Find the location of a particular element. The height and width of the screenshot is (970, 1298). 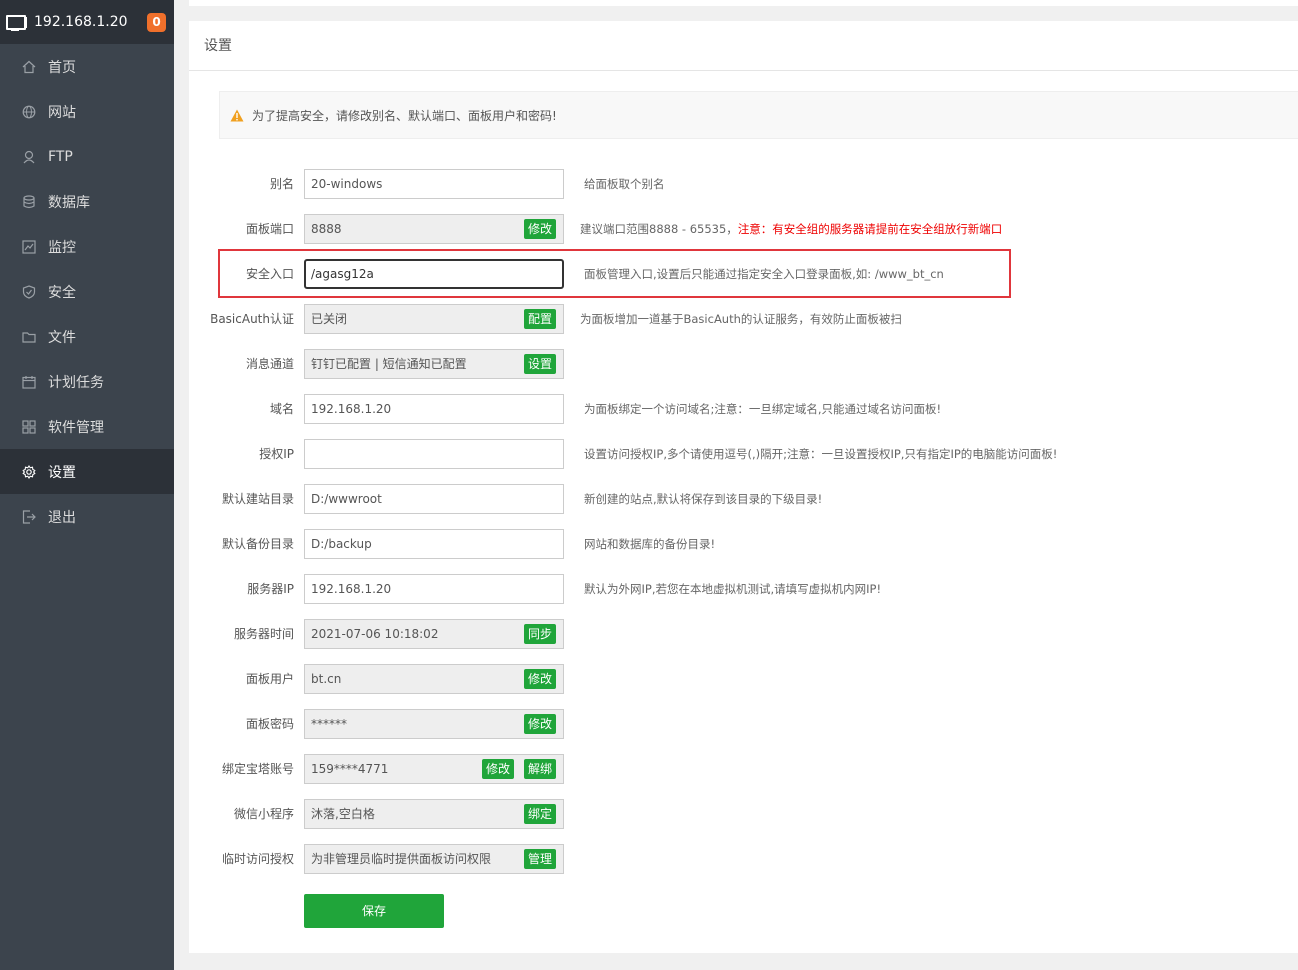

basicauth-config-button: 配置 is located at coordinates (540, 319).